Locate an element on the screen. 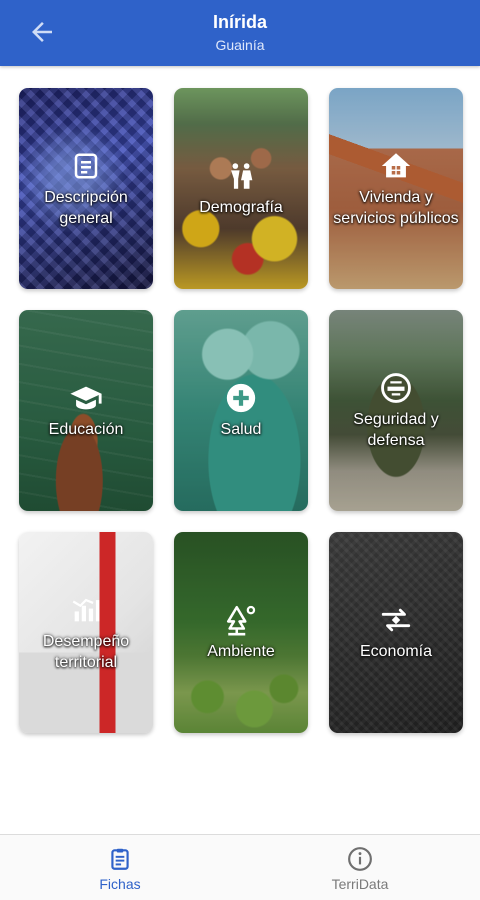 The height and width of the screenshot is (900, 480). card-content: Ambiente is located at coordinates (241, 632).